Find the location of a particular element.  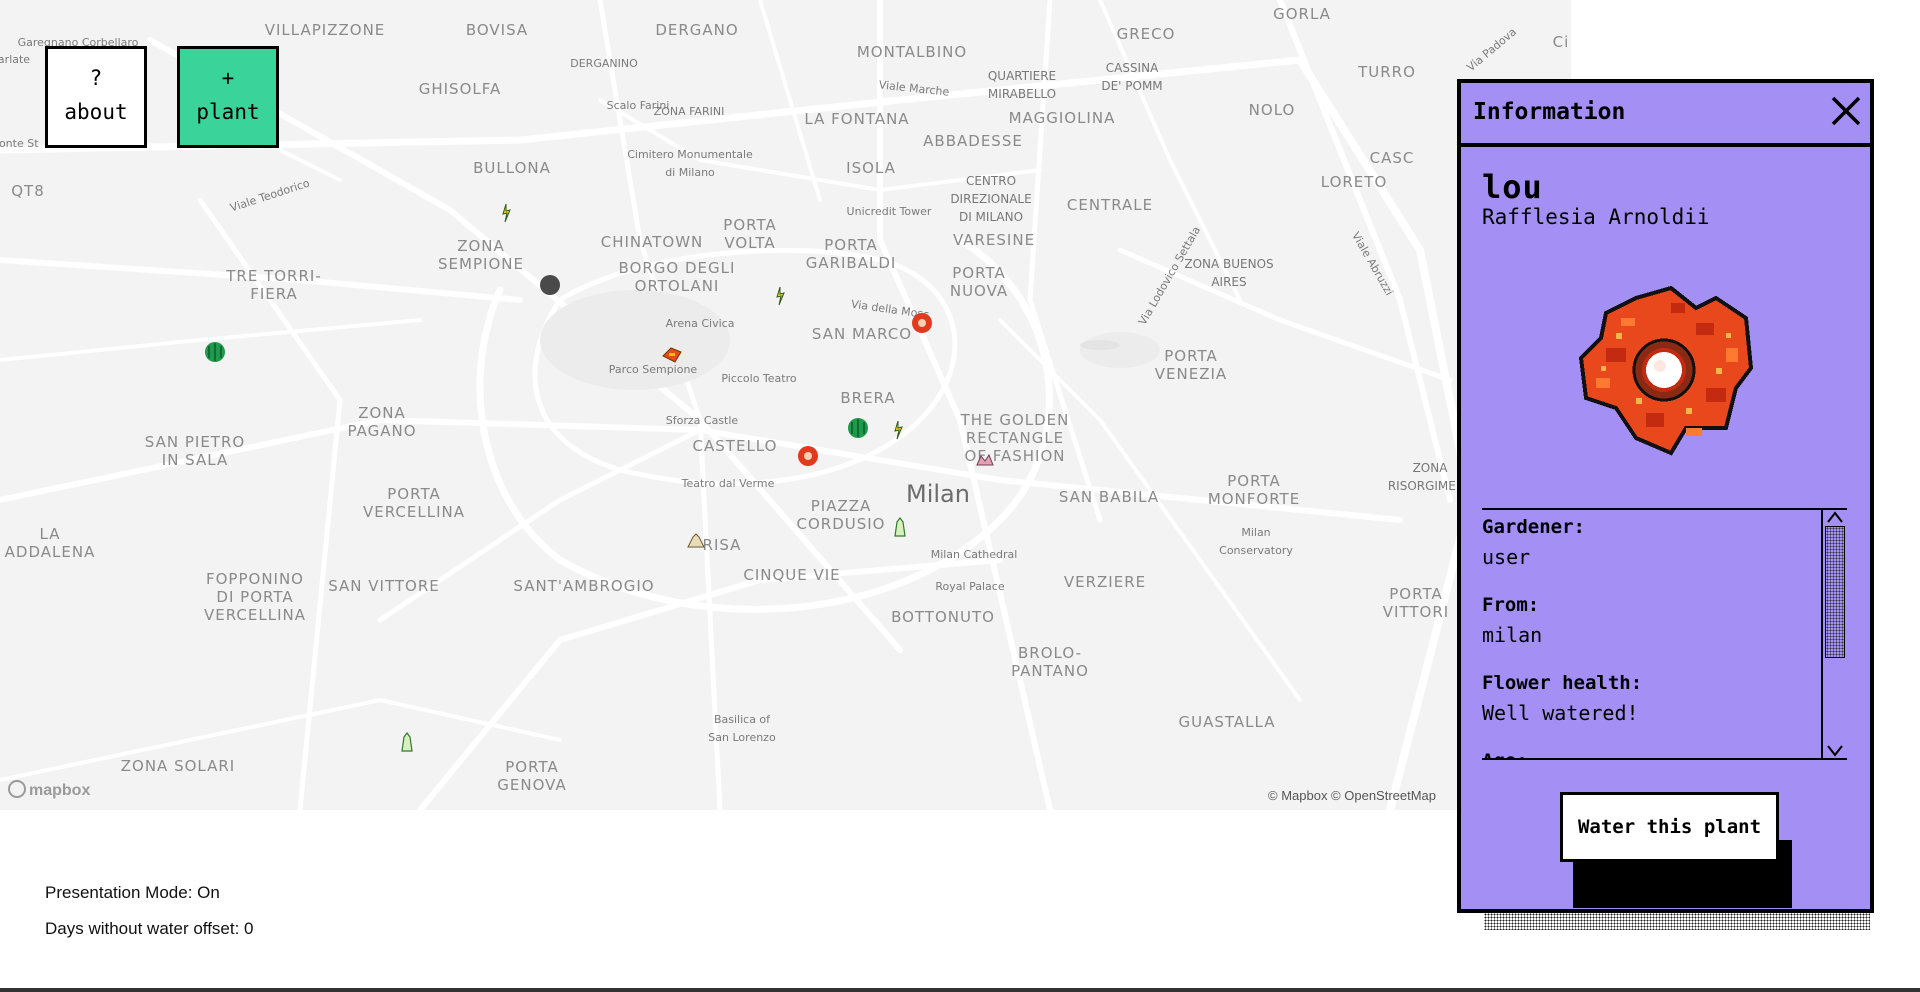

mapbox-logo: mapbox is located at coordinates (49, 790).